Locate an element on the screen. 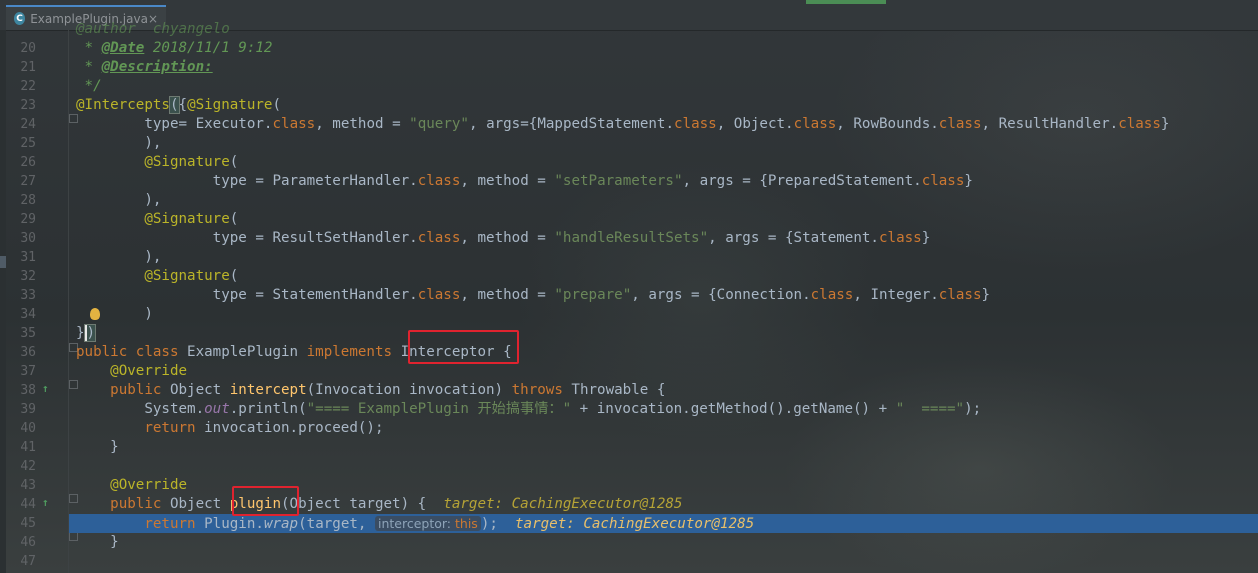 The height and width of the screenshot is (573, 1258). doc-text: 2018/11/1 9:12 is located at coordinates (208, 48).